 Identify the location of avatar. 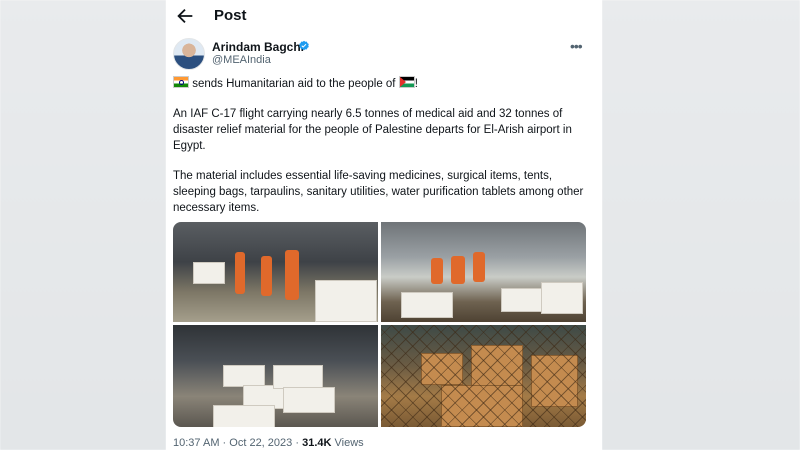
(189, 54).